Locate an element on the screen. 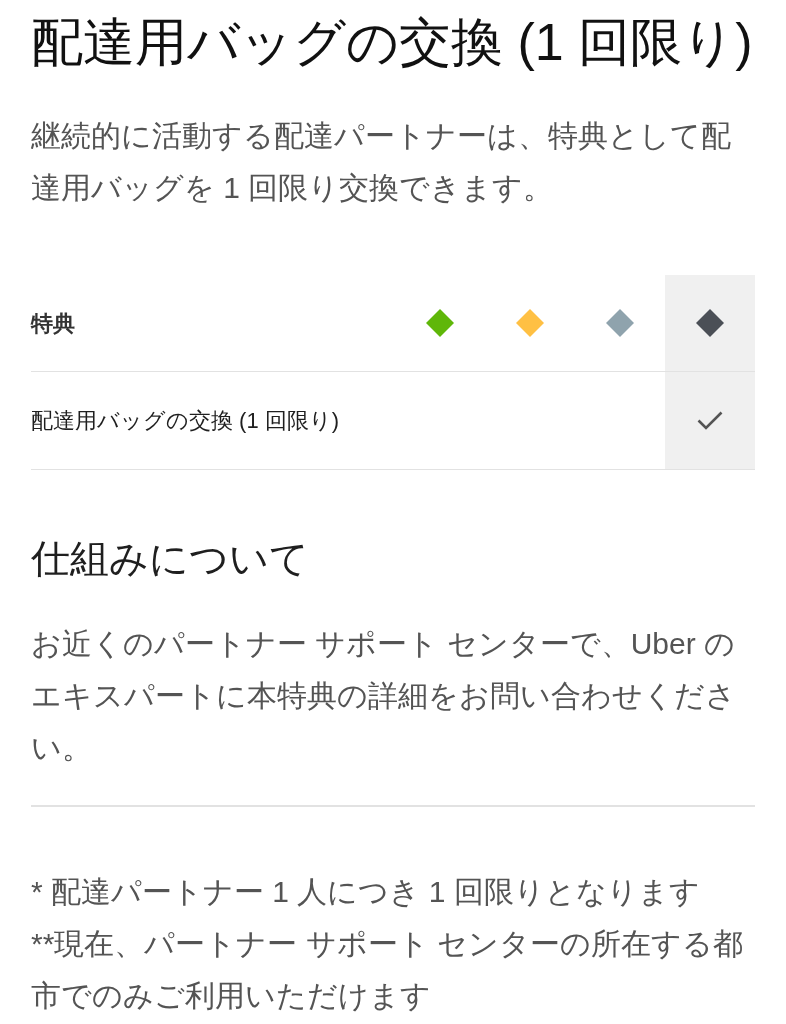  section-heading: 仕組みについて is located at coordinates (170, 559).